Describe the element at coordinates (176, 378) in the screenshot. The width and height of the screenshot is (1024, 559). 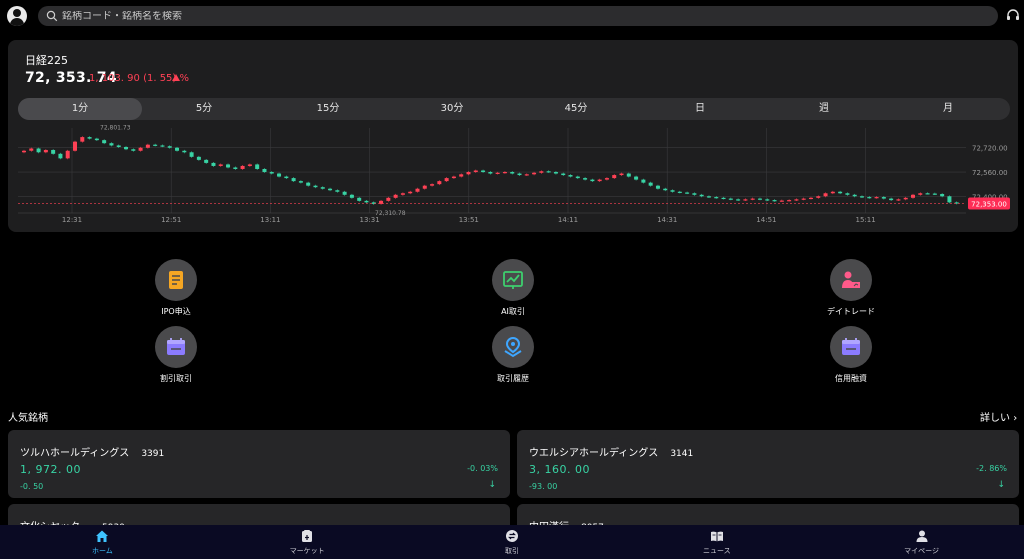
I see `quick-discount-label: 割引取引` at that location.